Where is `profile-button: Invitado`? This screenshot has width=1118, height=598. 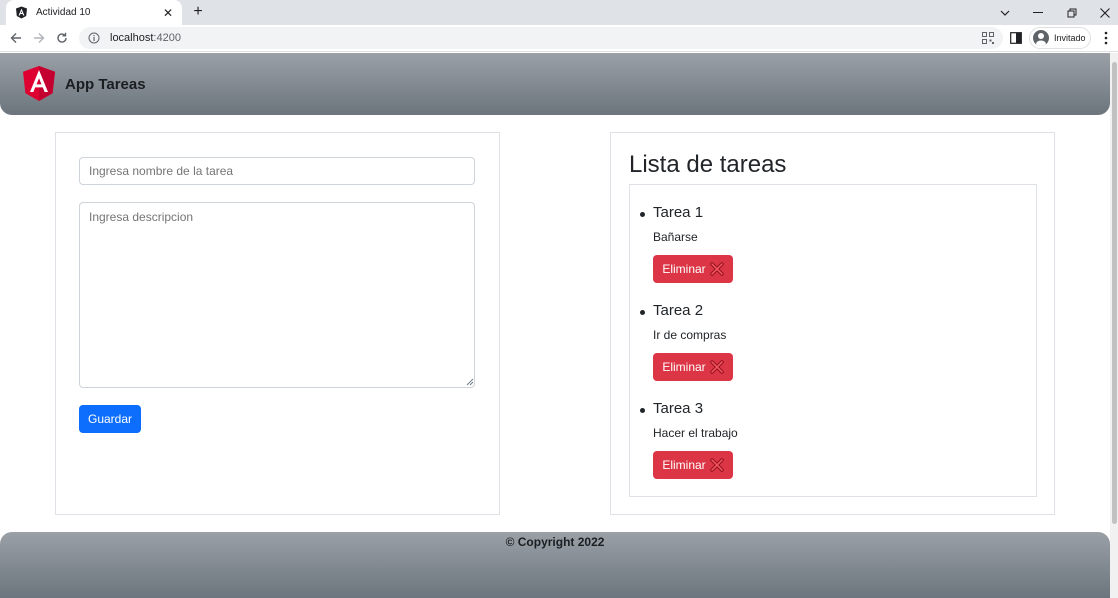 profile-button: Invitado is located at coordinates (1060, 38).